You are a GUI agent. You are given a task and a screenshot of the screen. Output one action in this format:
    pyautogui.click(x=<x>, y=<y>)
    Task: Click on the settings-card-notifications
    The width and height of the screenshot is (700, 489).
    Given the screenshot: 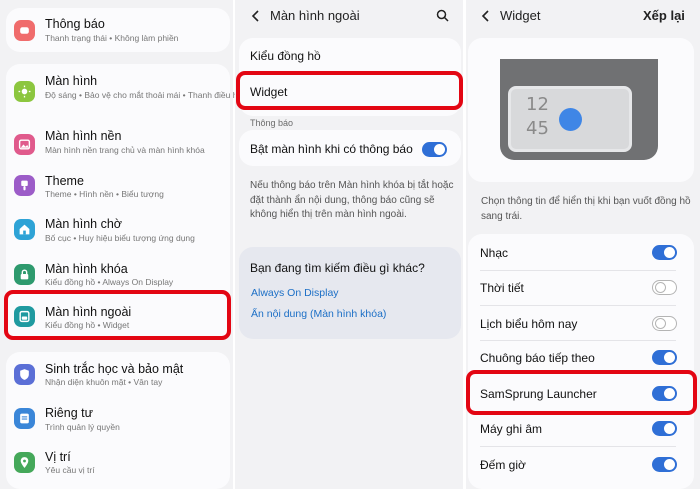 What is the action you would take?
    pyautogui.click(x=118, y=30)
    